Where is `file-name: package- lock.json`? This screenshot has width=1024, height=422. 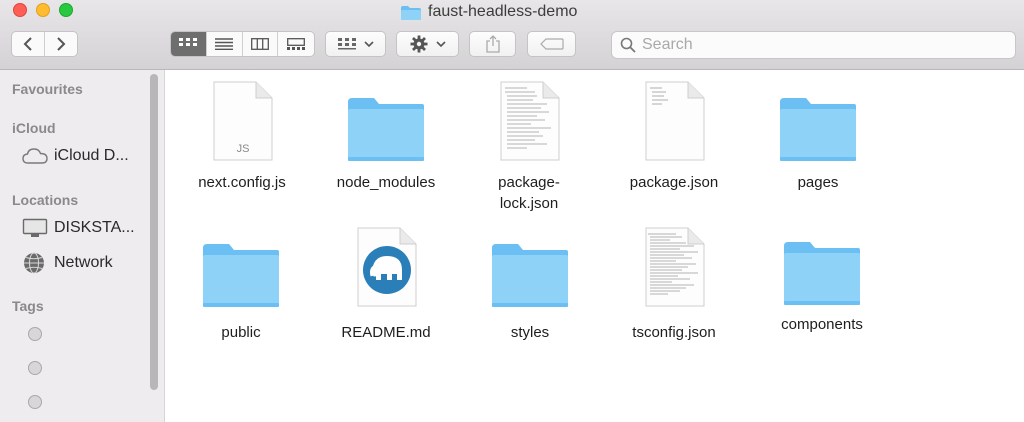
file-name: package- lock.json is located at coordinates (529, 193).